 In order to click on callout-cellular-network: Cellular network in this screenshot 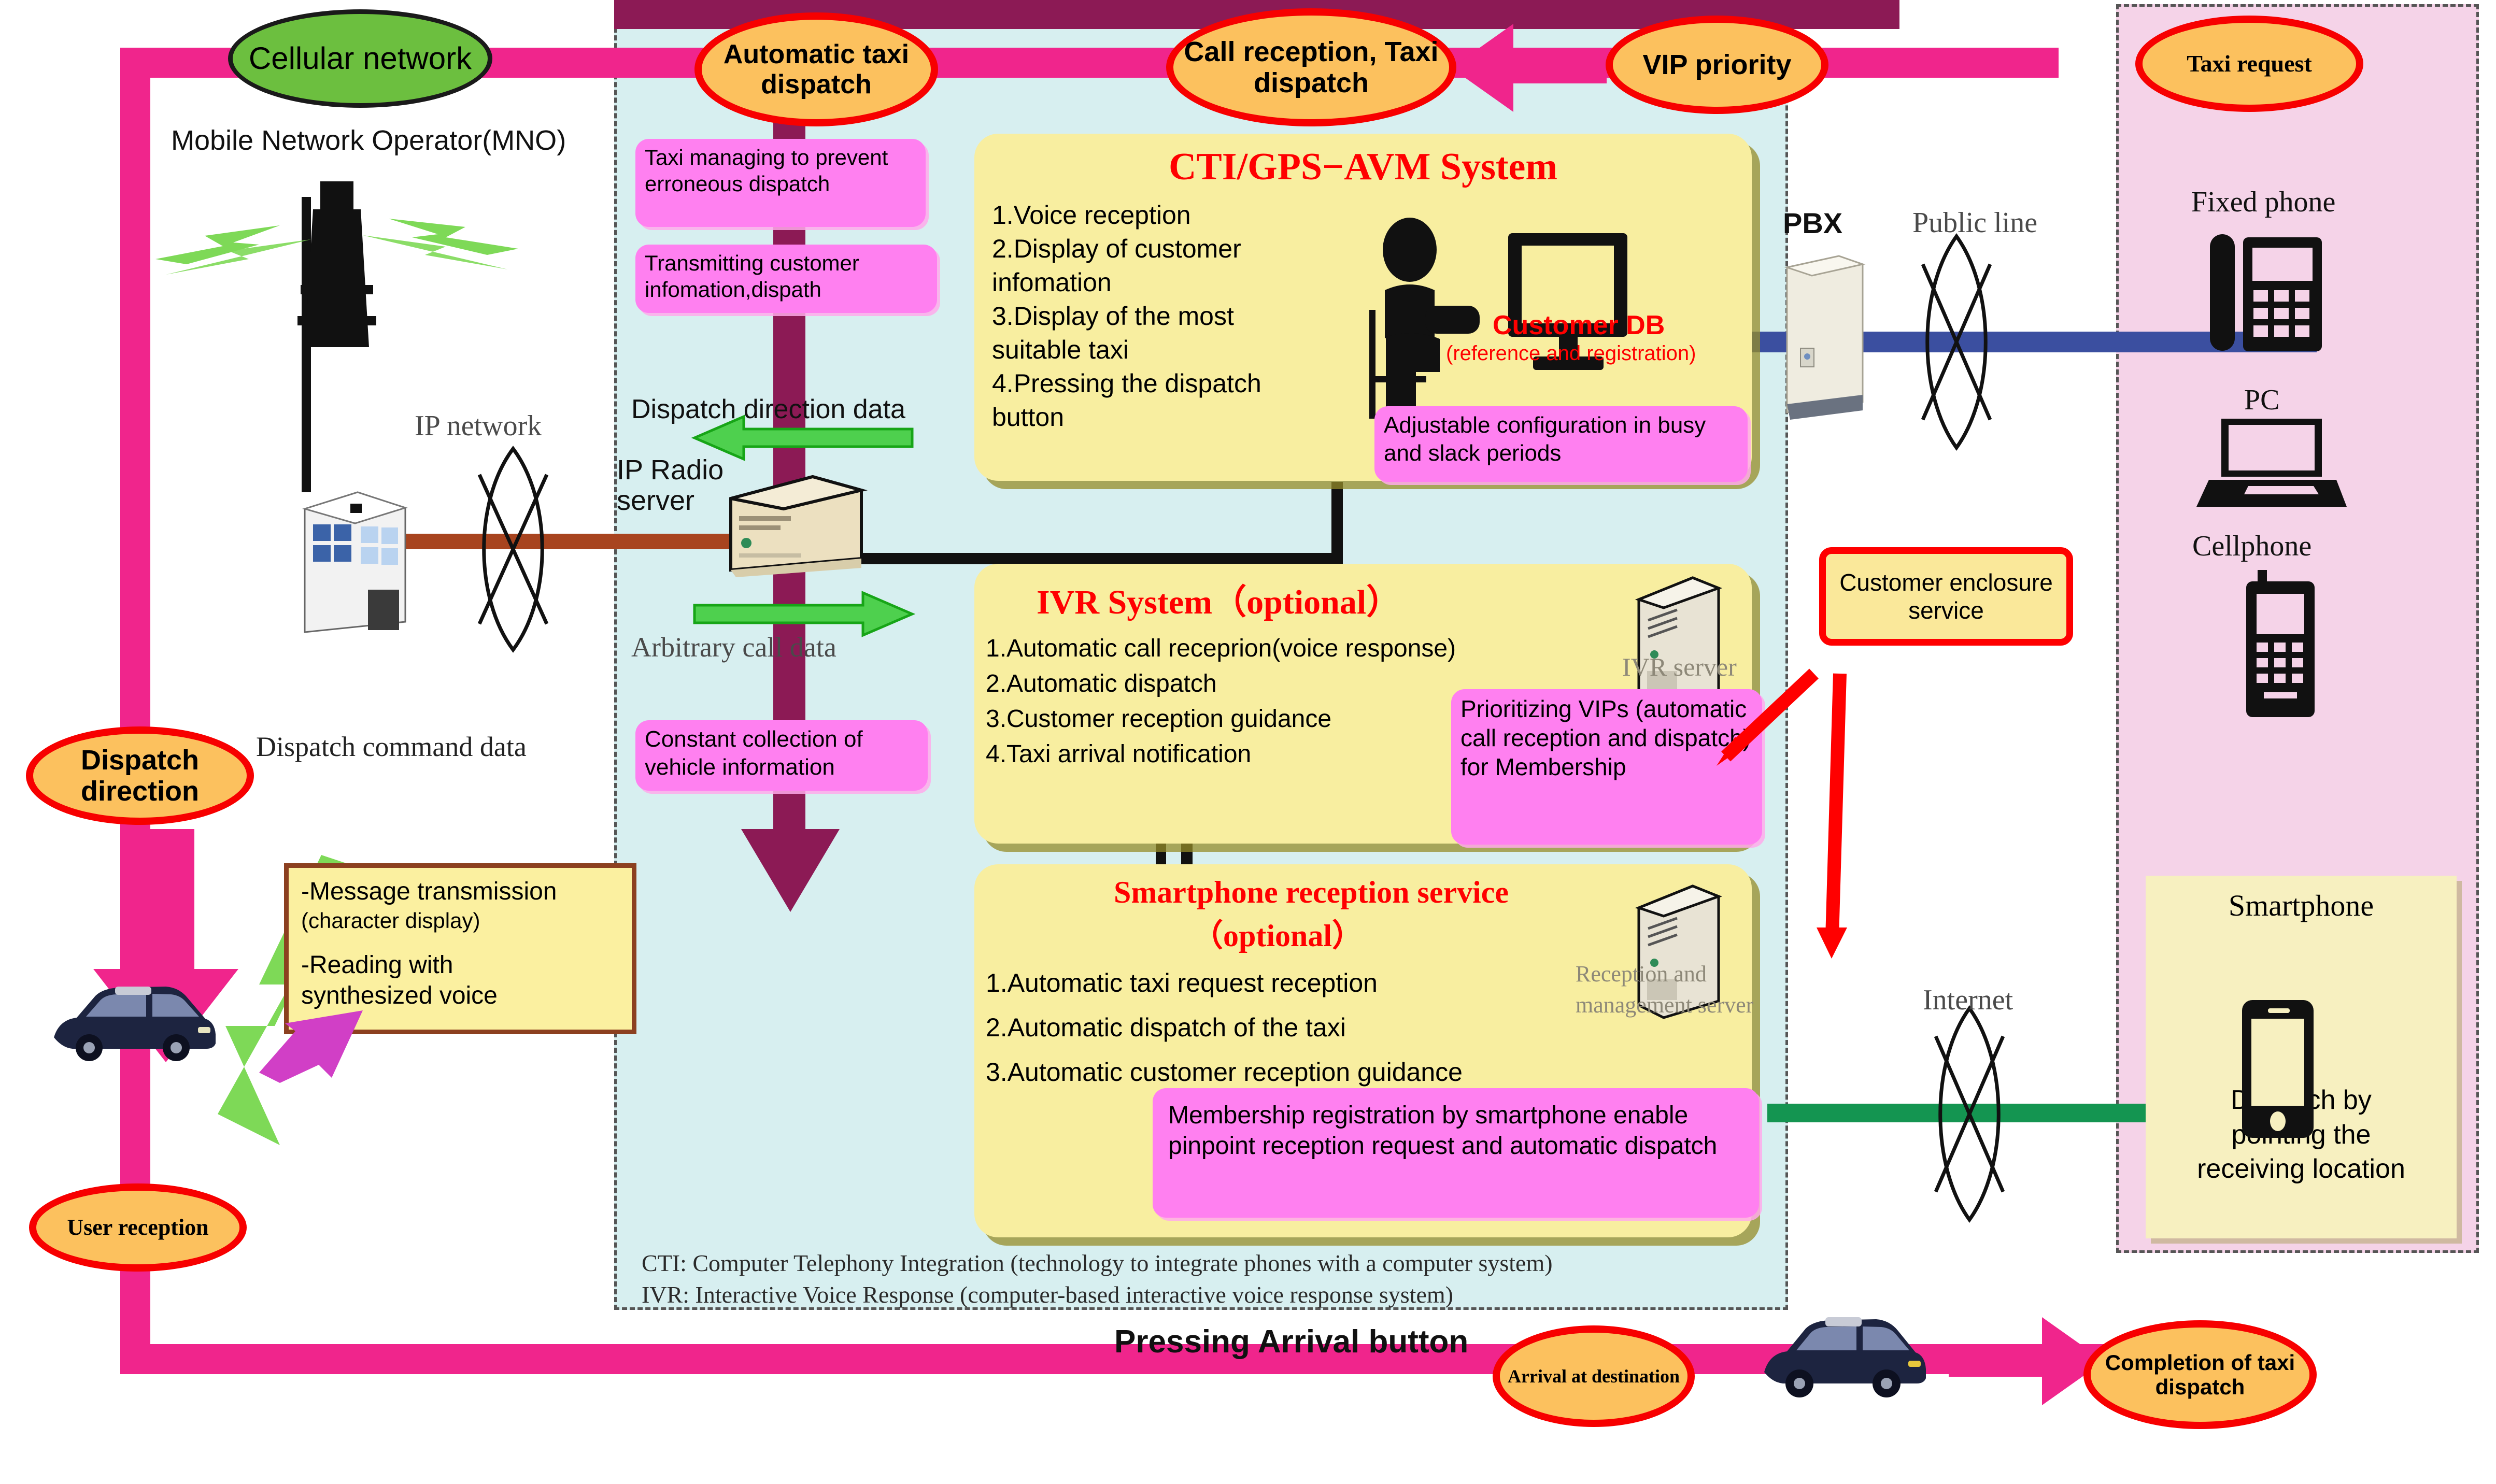, I will do `click(360, 59)`.